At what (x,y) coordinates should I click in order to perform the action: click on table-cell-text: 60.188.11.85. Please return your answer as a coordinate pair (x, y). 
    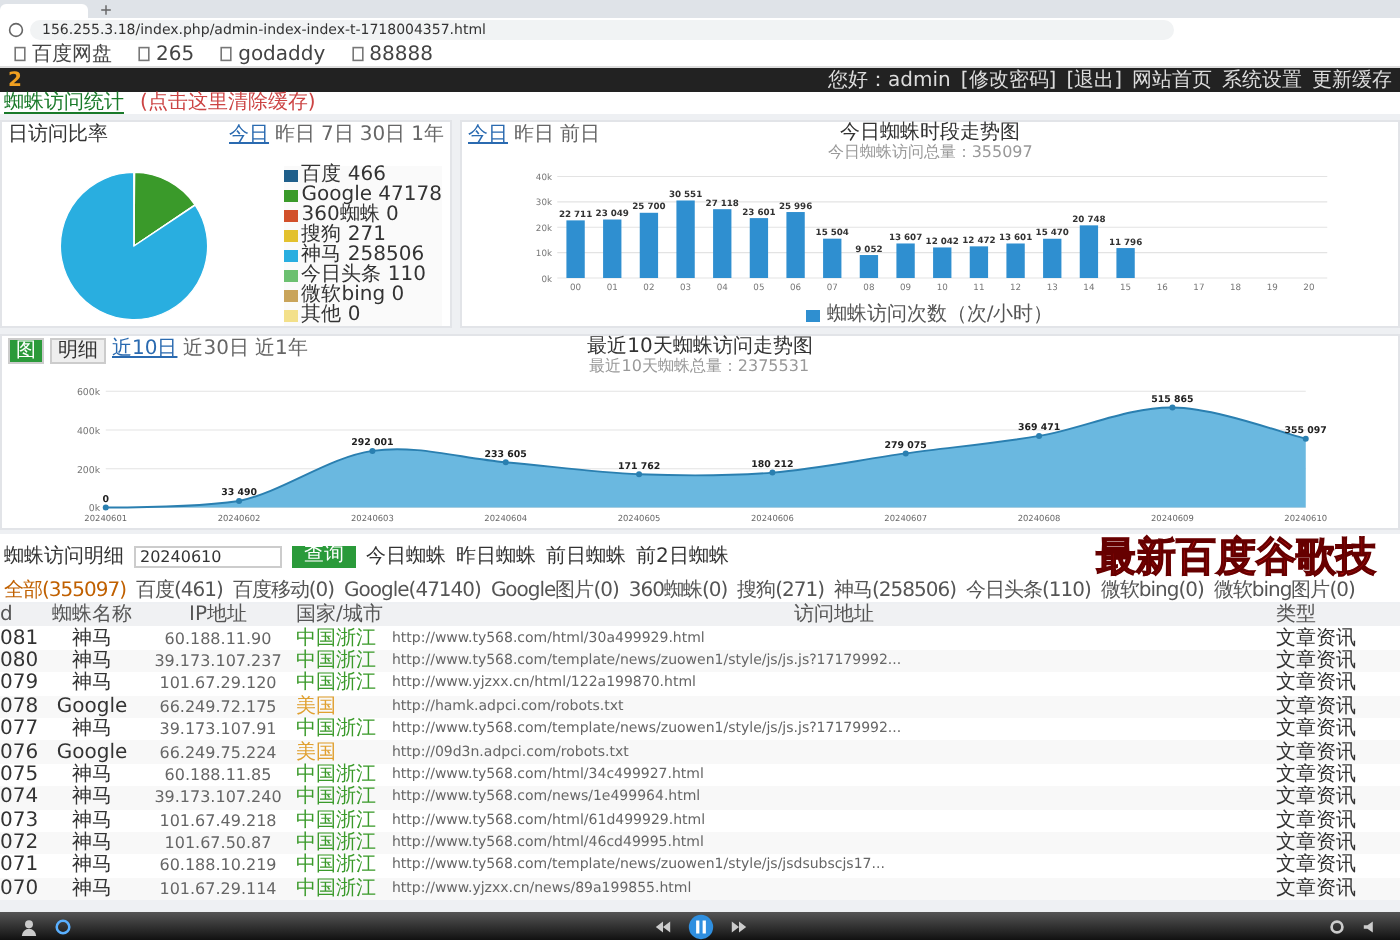
    Looking at the image, I should click on (218, 774).